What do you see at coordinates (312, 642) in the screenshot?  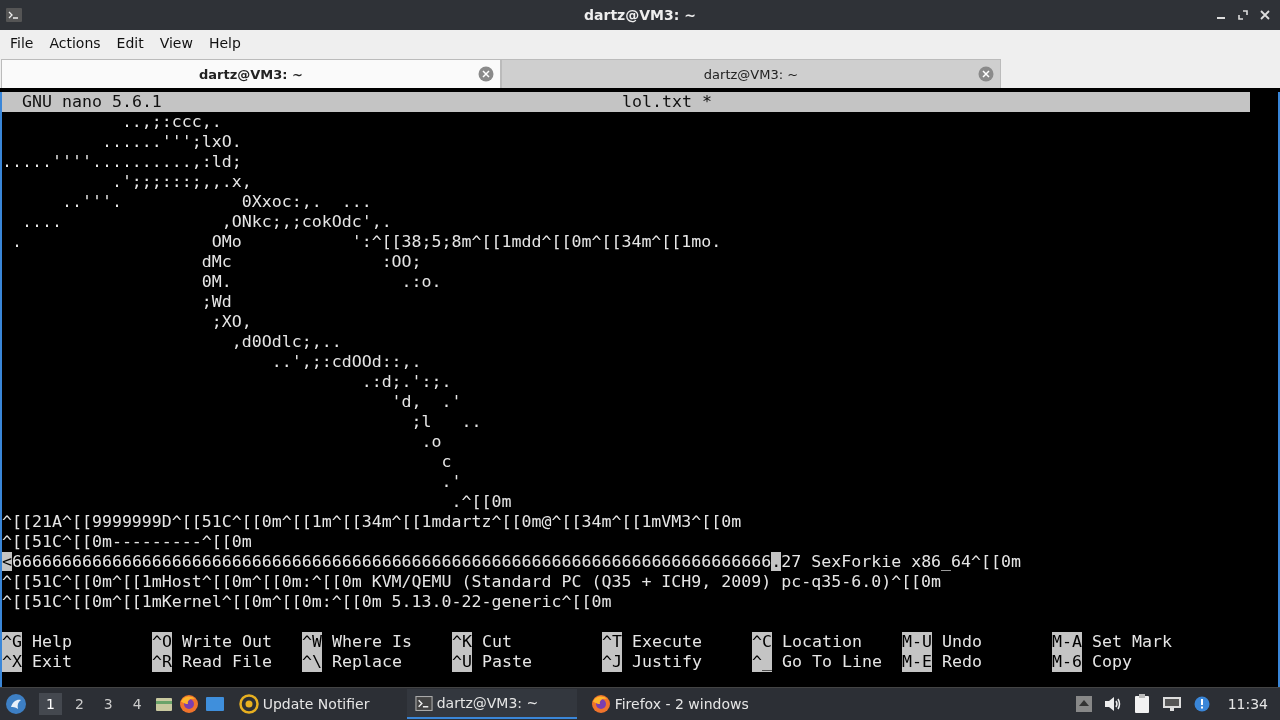 I see `shortcut-key: ^W` at bounding box center [312, 642].